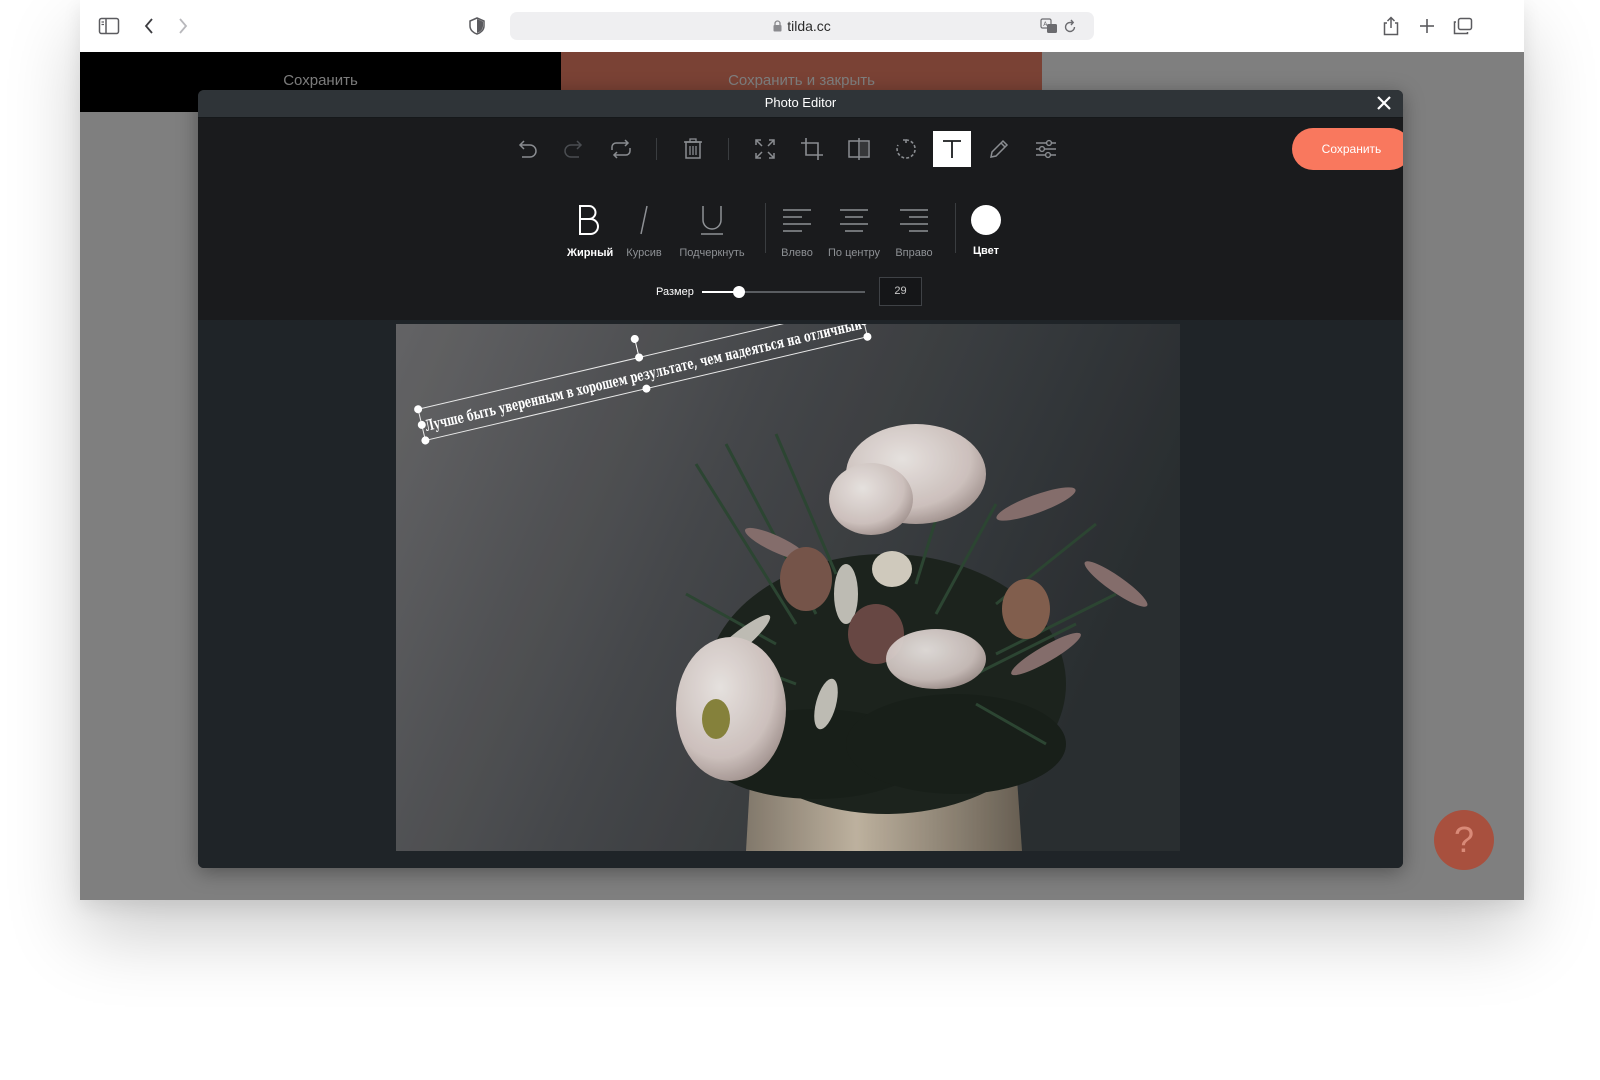  Describe the element at coordinates (109, 26) in the screenshot. I see `sidebar-toggle-icon` at that location.